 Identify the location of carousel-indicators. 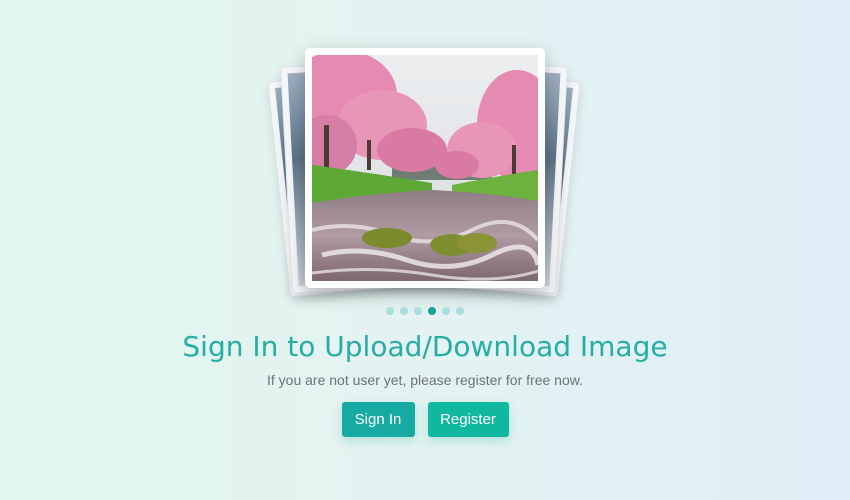
(425, 311).